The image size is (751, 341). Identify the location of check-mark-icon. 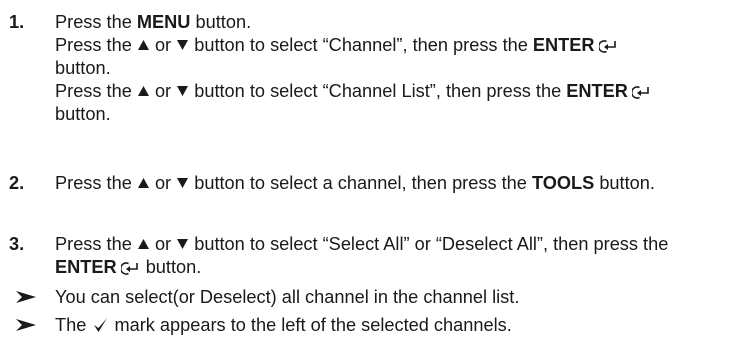
(101, 325).